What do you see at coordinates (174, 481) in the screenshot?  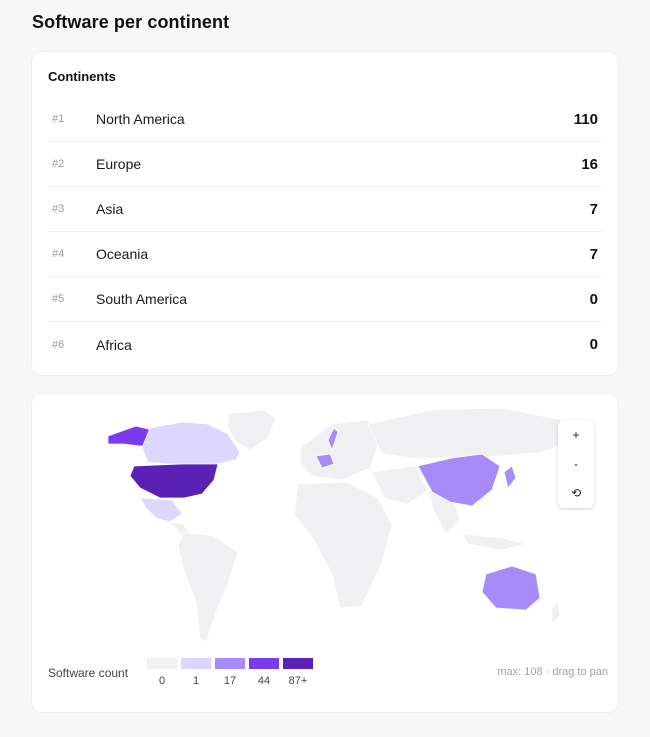 I see `map-region-usa` at bounding box center [174, 481].